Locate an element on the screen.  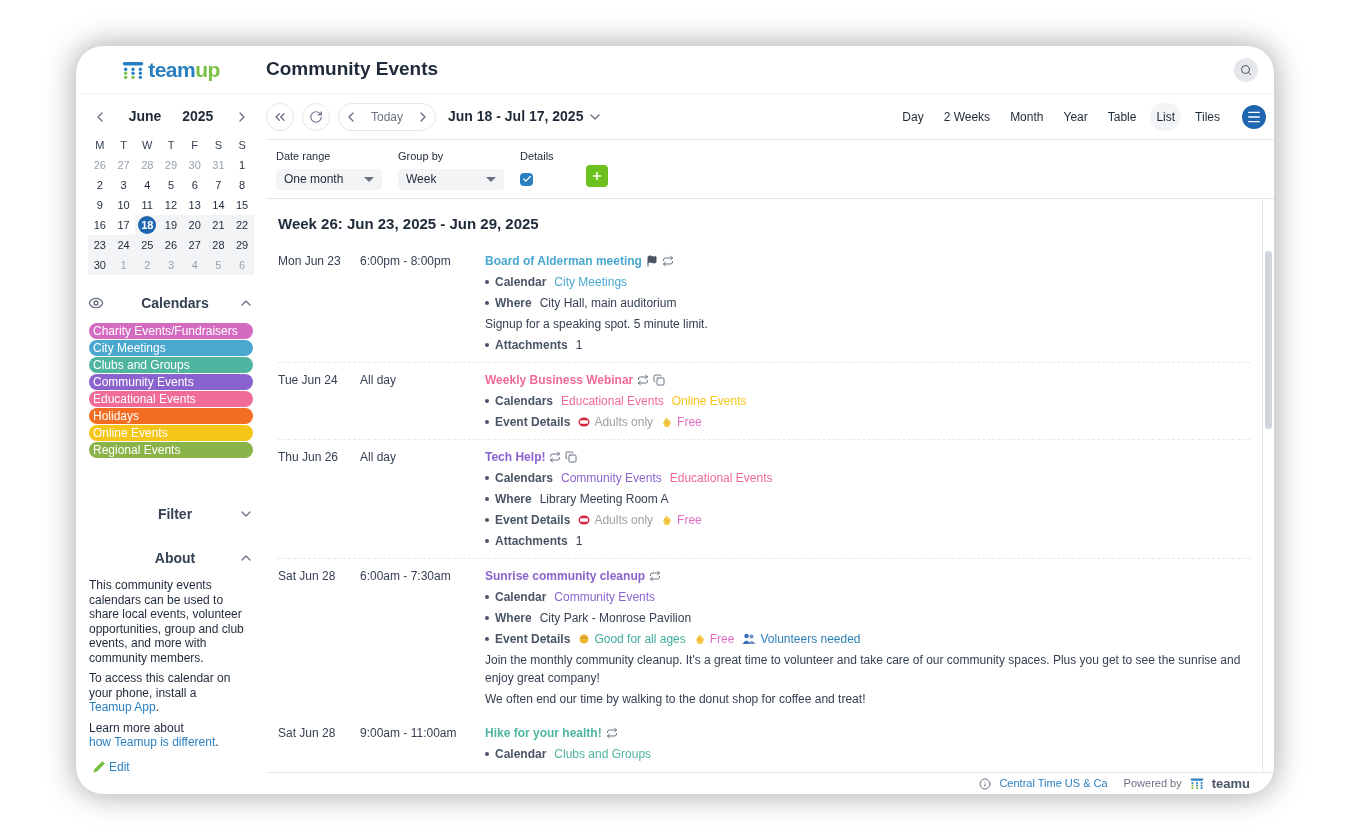
event-tag: Good for all ages is located at coordinates (640, 638).